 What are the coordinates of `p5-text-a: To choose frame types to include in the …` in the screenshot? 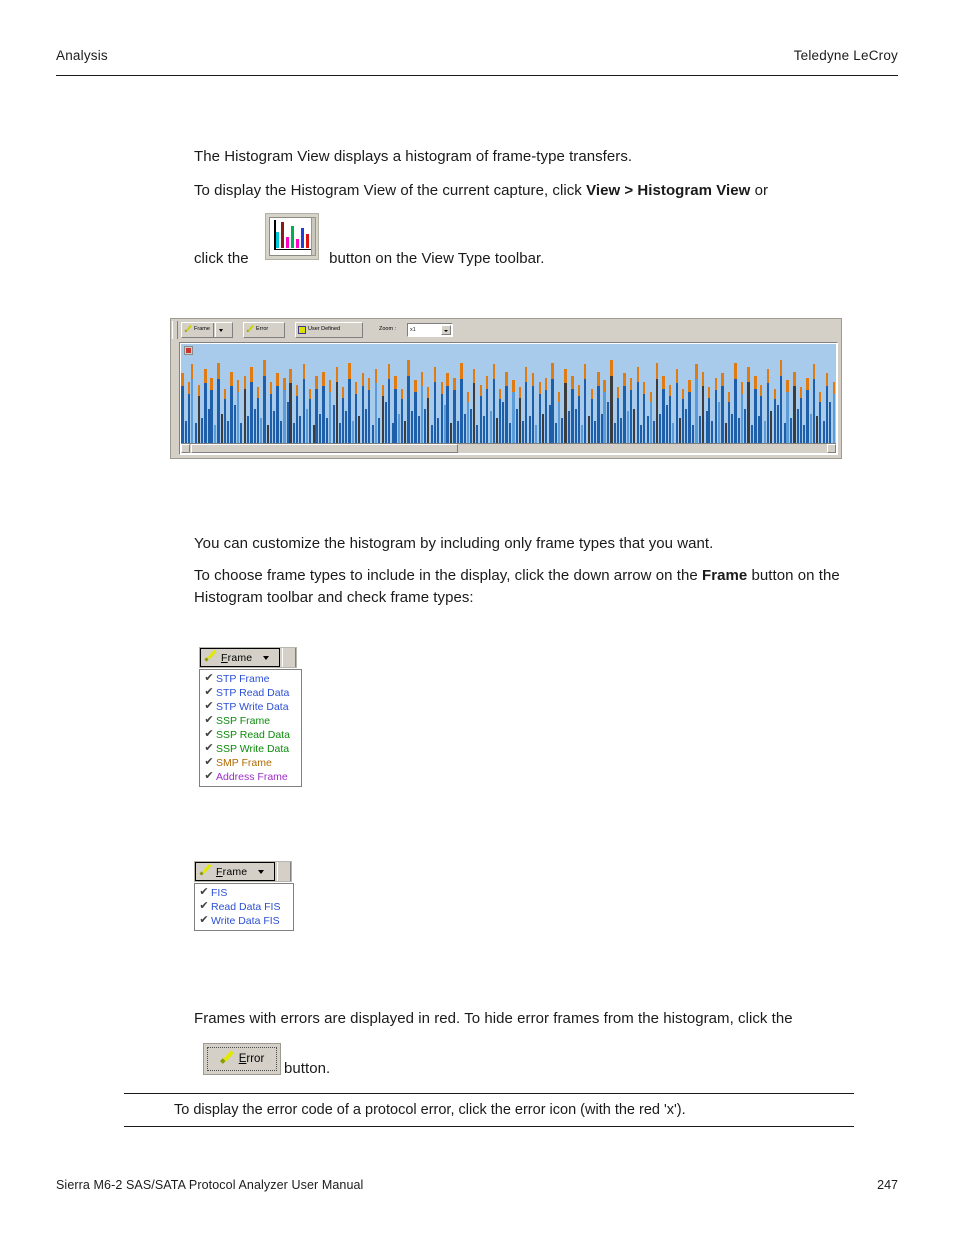 It's located at (448, 575).